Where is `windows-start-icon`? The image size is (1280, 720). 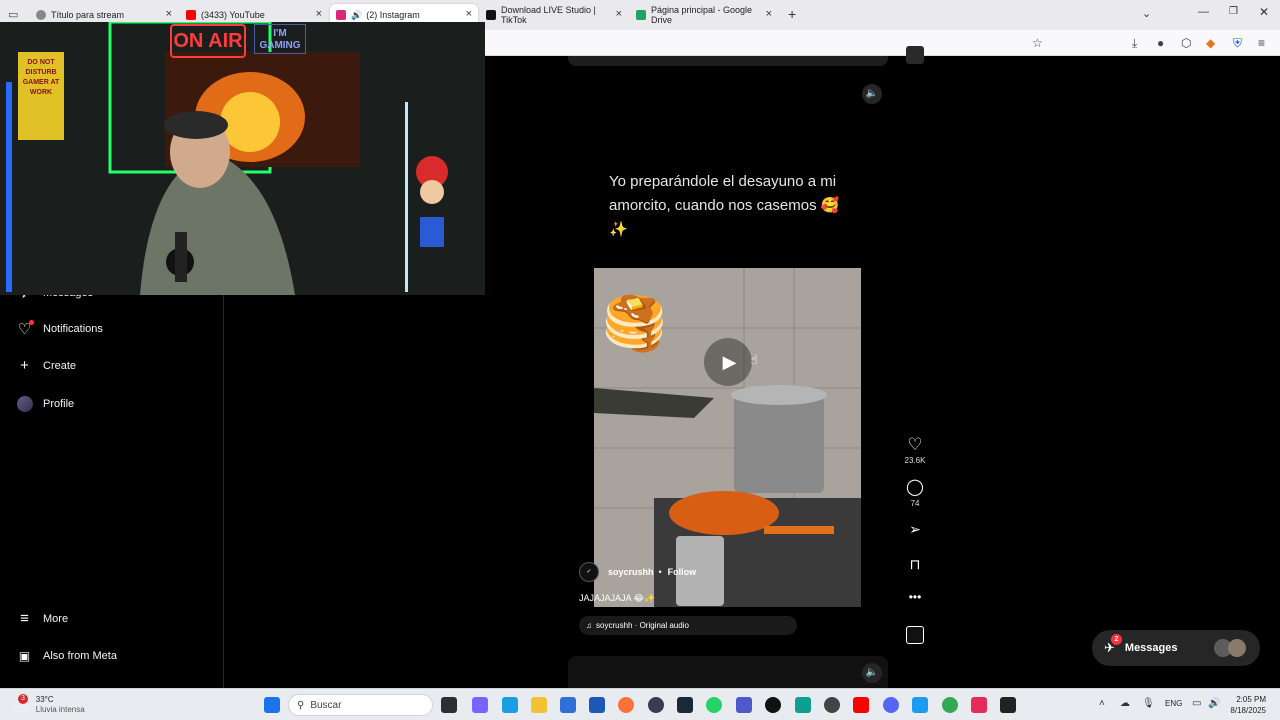 windows-start-icon is located at coordinates (272, 705).